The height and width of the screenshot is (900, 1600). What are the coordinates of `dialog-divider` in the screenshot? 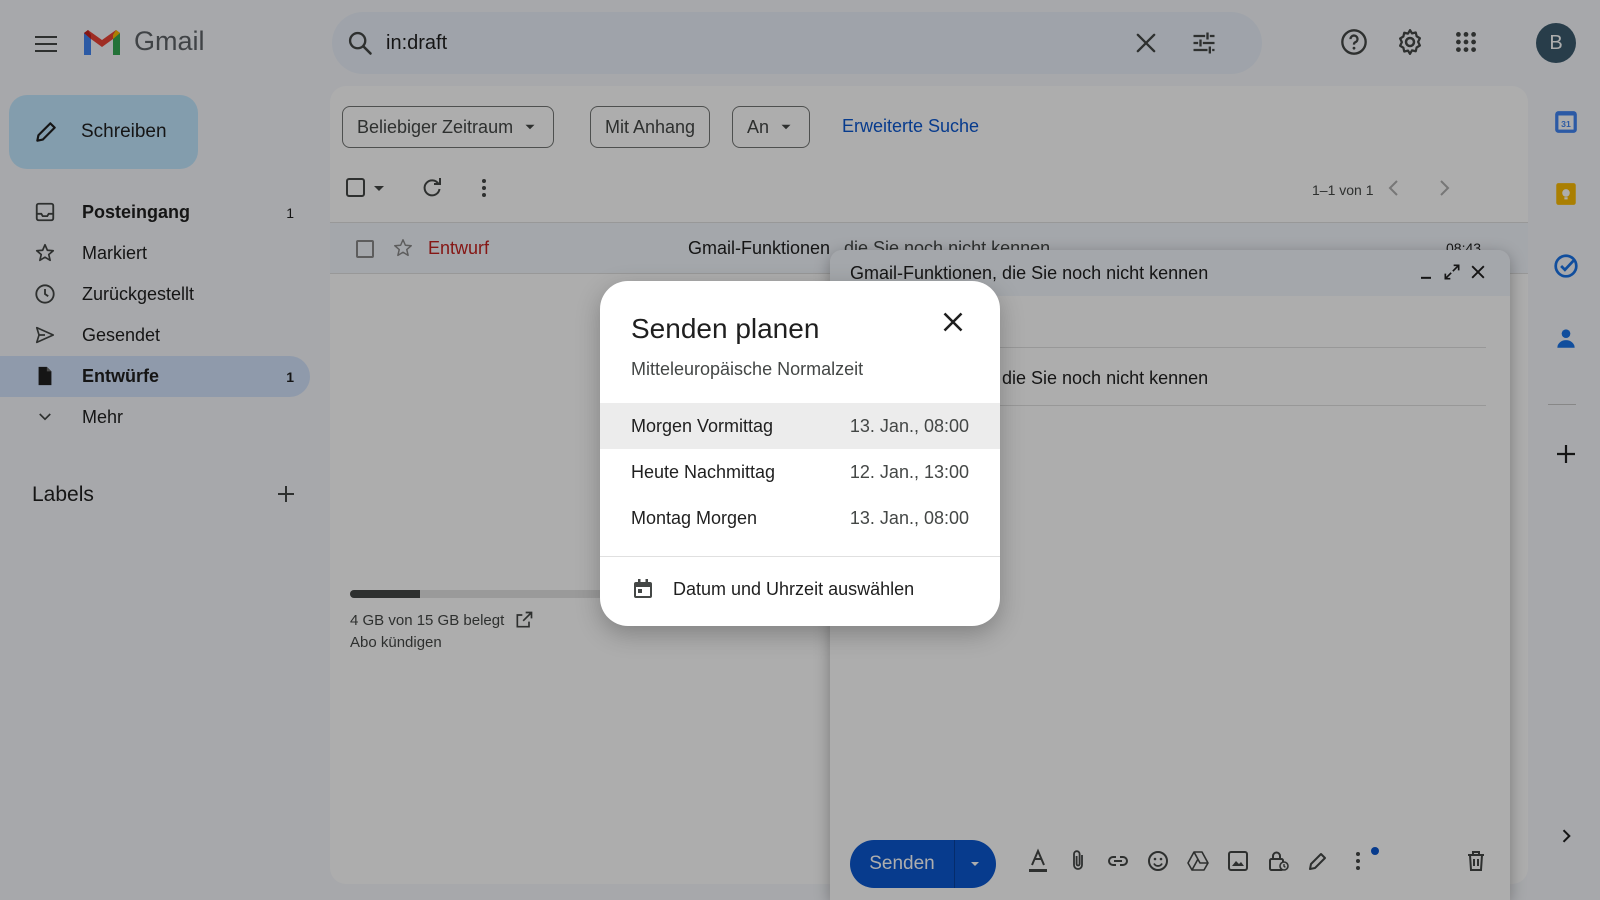 It's located at (800, 556).